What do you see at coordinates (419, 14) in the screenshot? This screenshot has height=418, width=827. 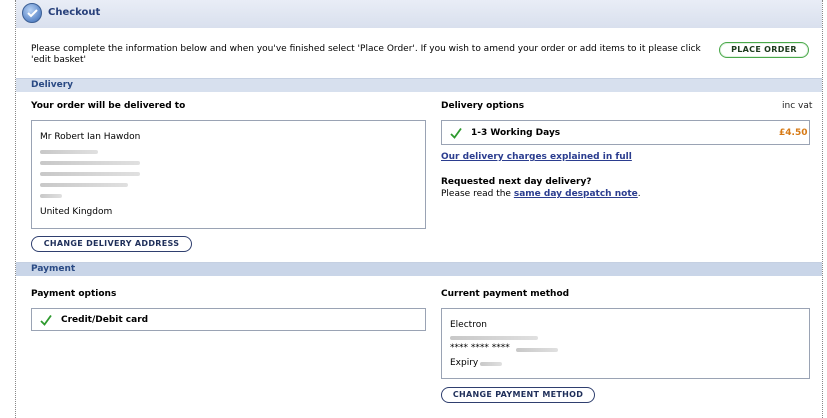 I see `checkout-header: Checkout` at bounding box center [419, 14].